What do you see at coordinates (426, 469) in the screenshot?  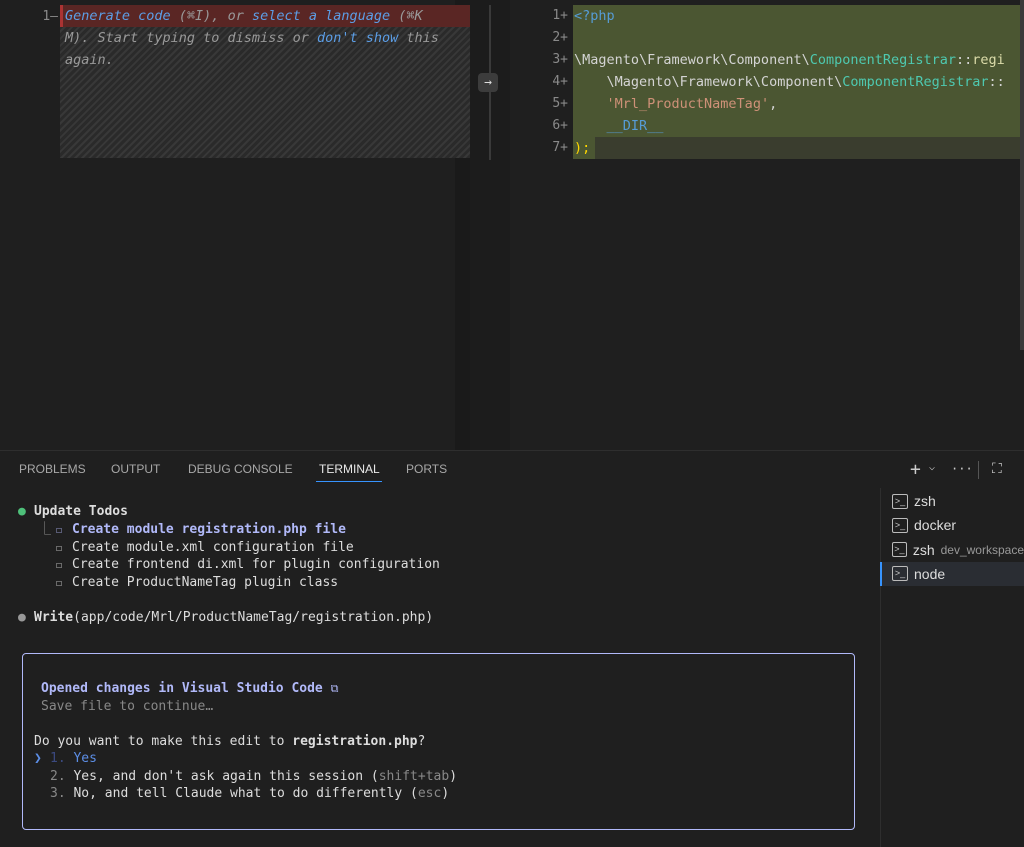 I see `tab-ports: PORTS` at bounding box center [426, 469].